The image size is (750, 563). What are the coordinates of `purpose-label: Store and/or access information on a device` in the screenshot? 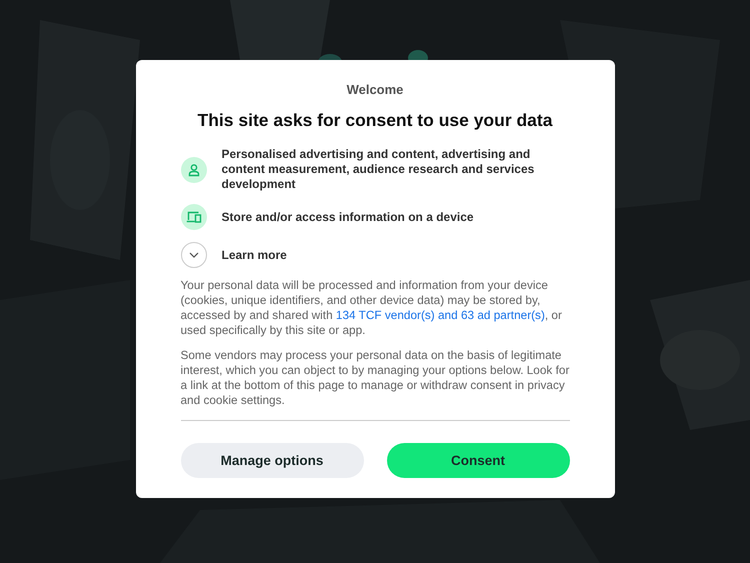 It's located at (348, 217).